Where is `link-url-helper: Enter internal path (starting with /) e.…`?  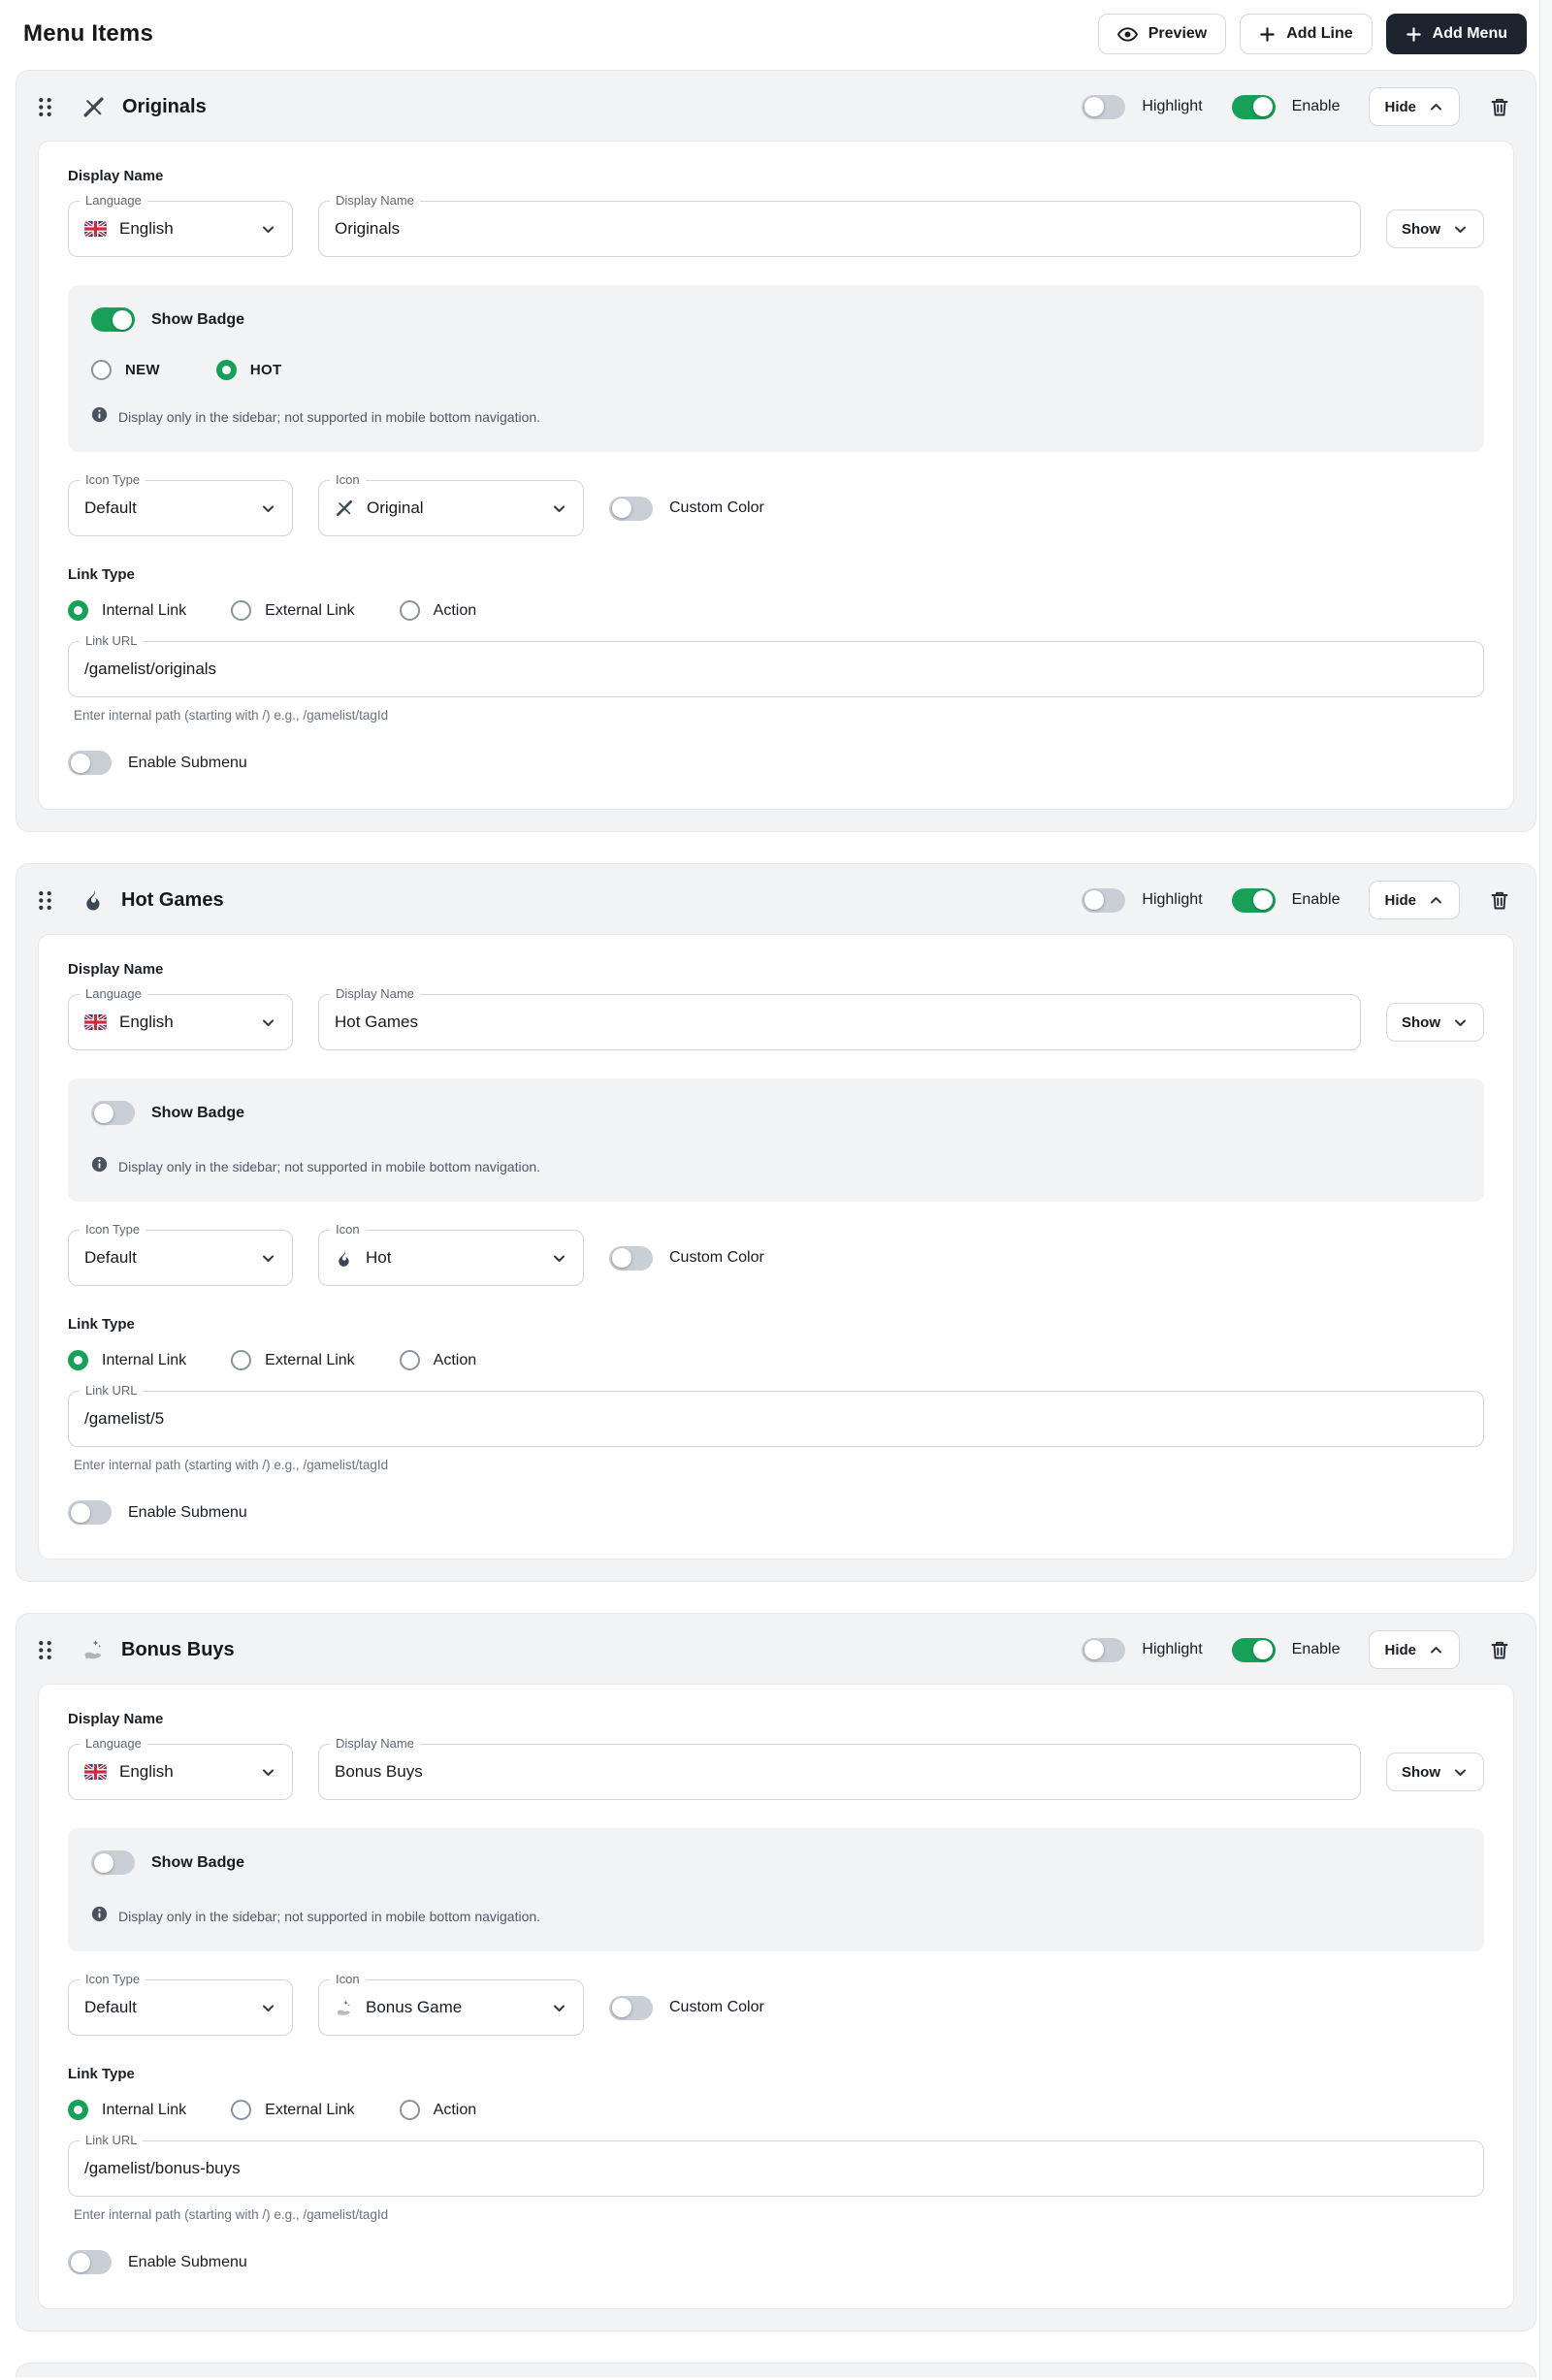
link-url-helper: Enter internal path (starting with /) e.… is located at coordinates (231, 2214).